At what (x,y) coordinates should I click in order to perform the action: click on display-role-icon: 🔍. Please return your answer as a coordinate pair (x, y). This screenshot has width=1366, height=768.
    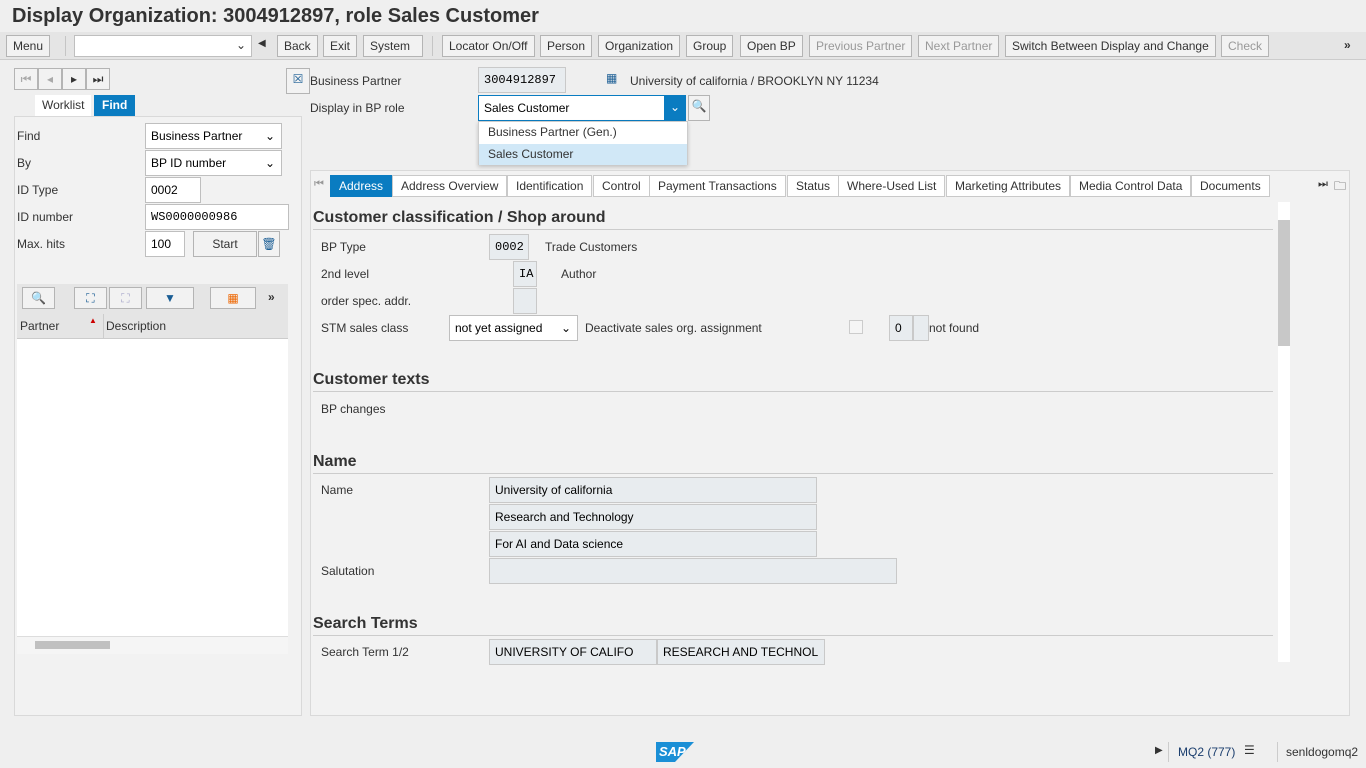
    Looking at the image, I should click on (699, 108).